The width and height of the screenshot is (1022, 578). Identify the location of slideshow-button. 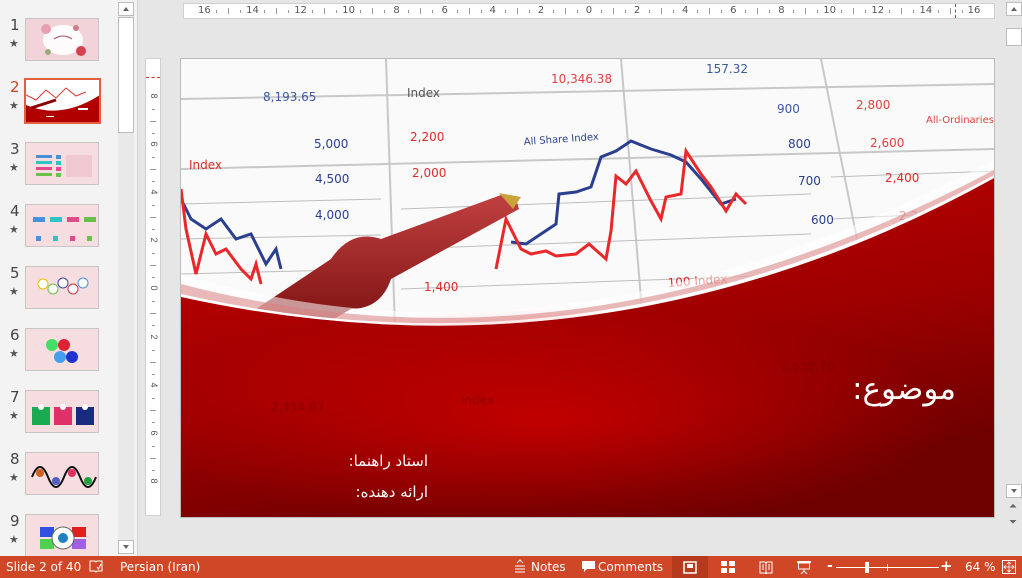
(804, 567).